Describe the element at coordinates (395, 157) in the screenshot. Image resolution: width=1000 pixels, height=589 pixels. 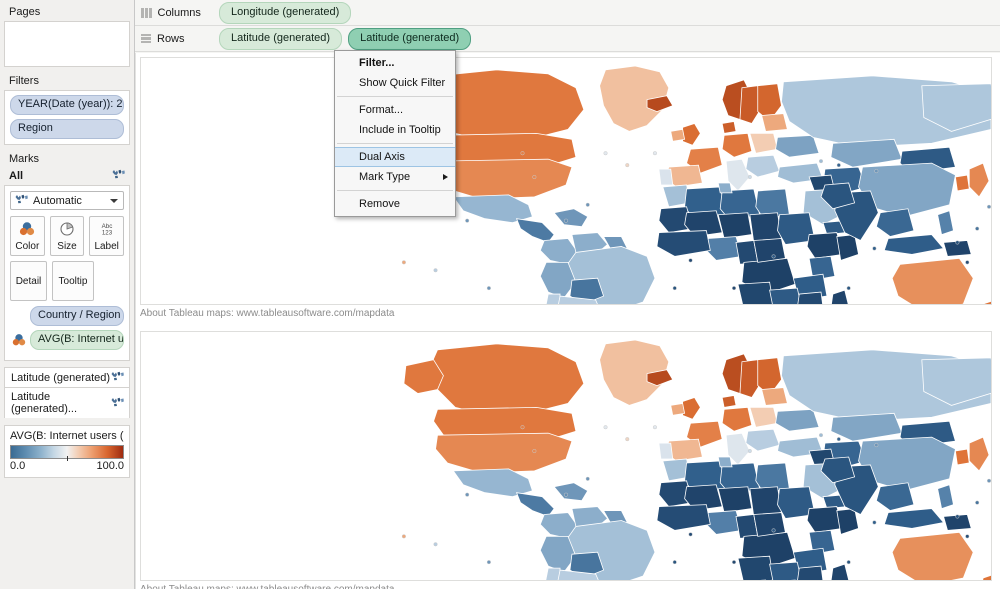
I see `context-menu-item-dual-axis: Dual Axis` at that location.